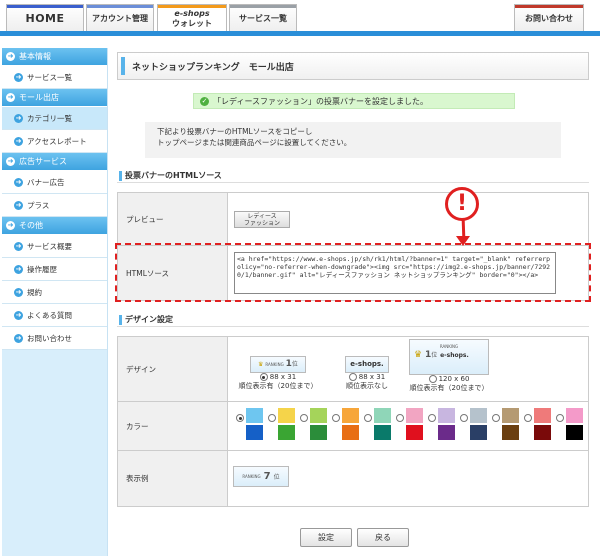  Describe the element at coordinates (34, 292) in the screenshot. I see `sidebar-item-label: 規約` at that location.